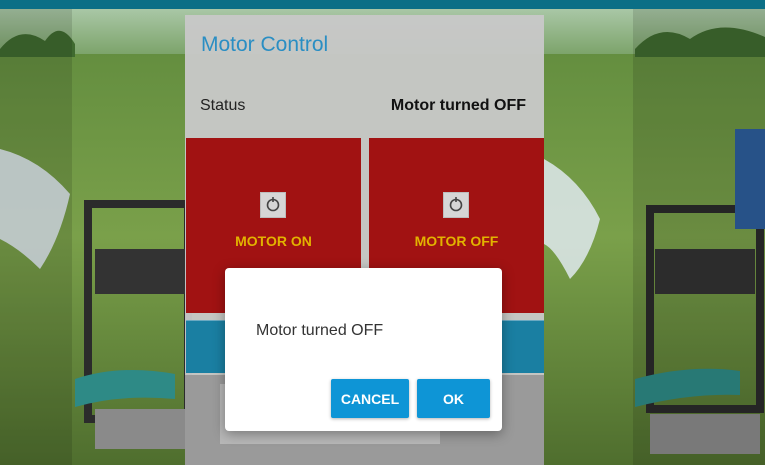 Image resolution: width=765 pixels, height=465 pixels. Describe the element at coordinates (382, 4) in the screenshot. I see `top-bar` at that location.